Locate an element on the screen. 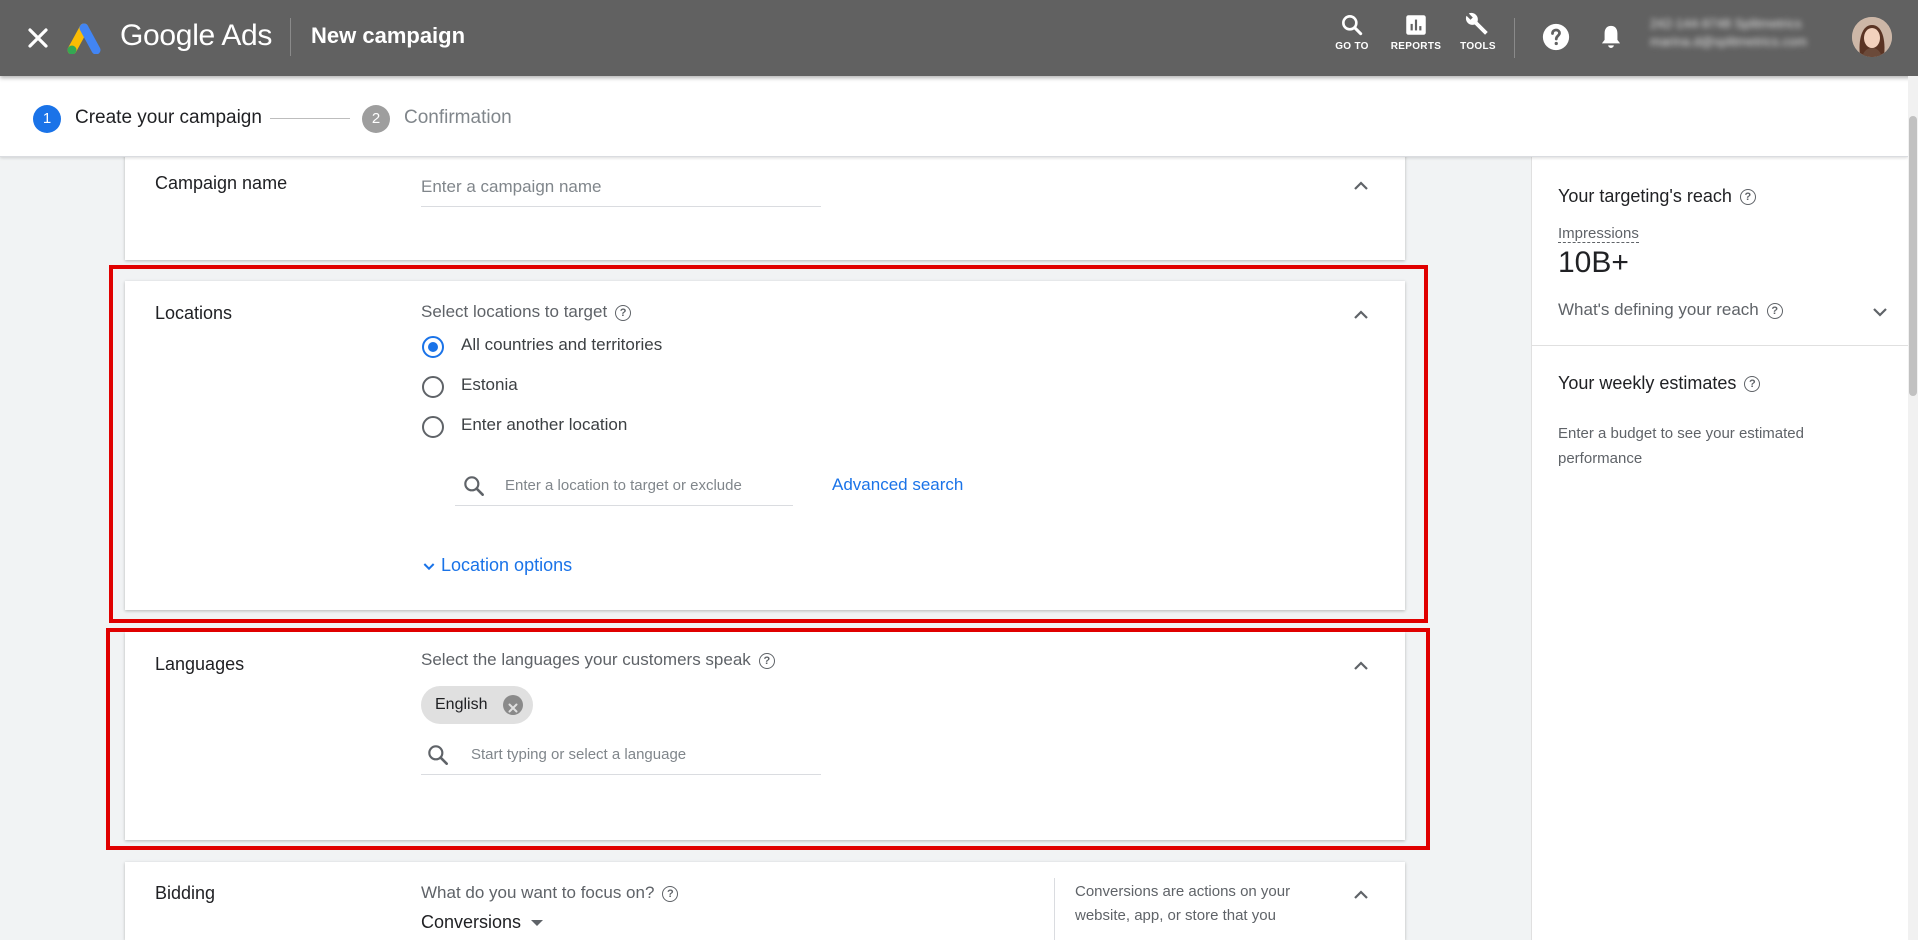  defining-reach: What's defining your reach? is located at coordinates (1670, 310).